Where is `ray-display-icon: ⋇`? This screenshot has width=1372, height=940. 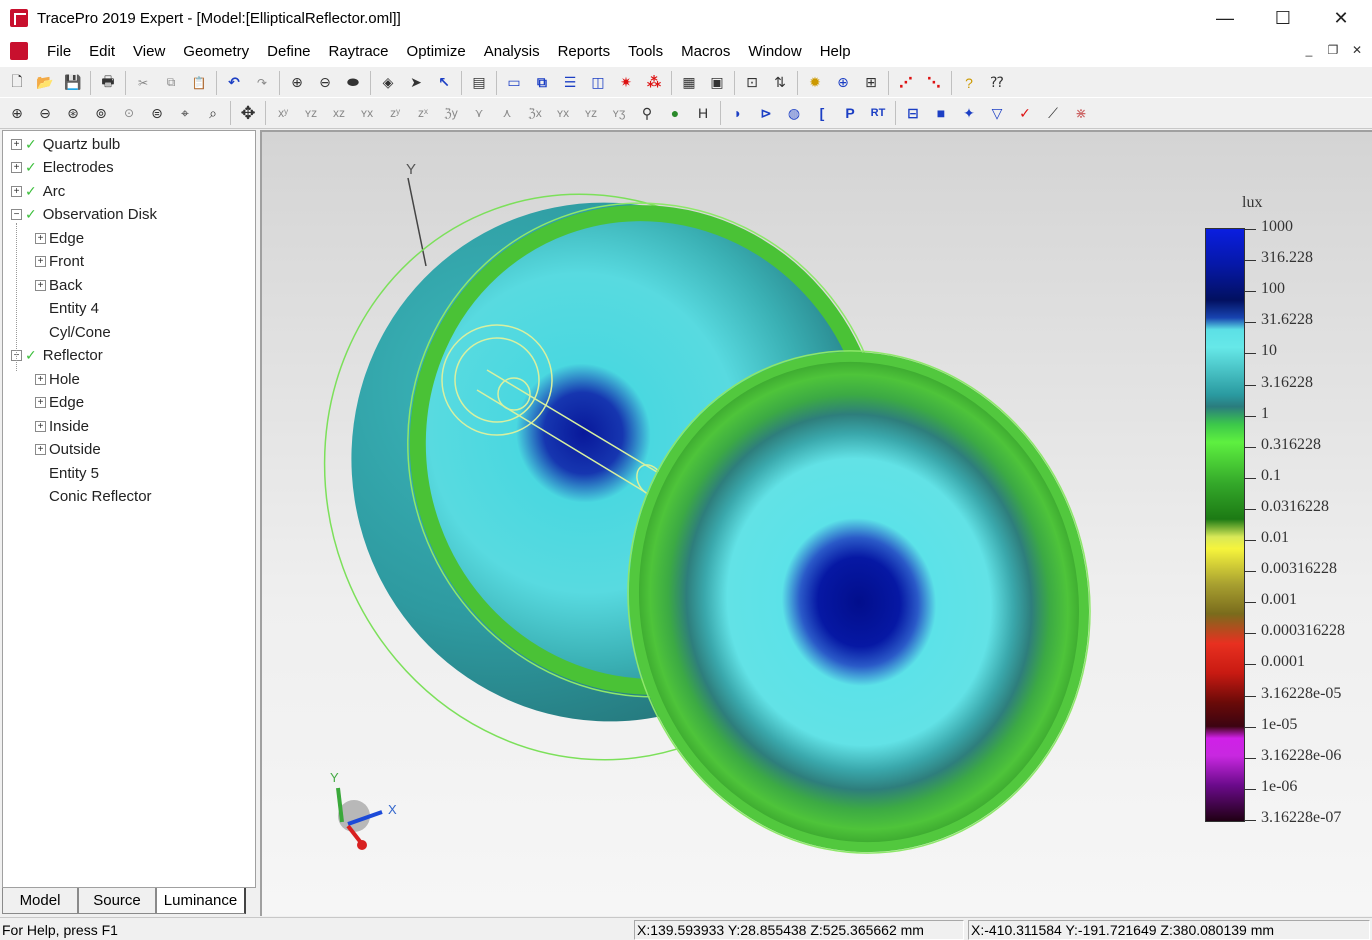
ray-display-icon: ⋇ is located at coordinates (1081, 113).